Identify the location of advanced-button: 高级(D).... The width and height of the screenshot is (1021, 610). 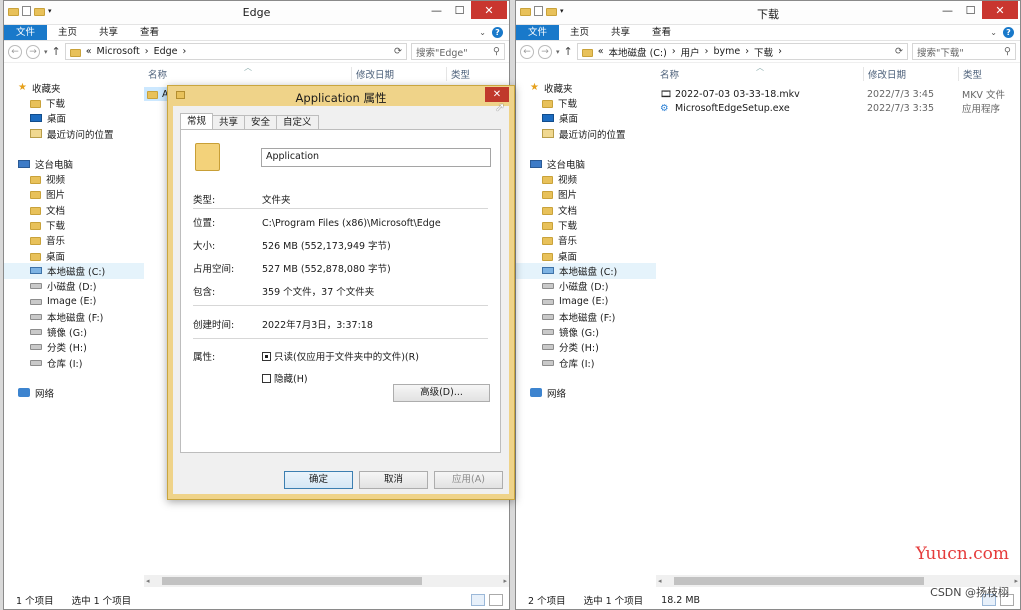
(441, 393).